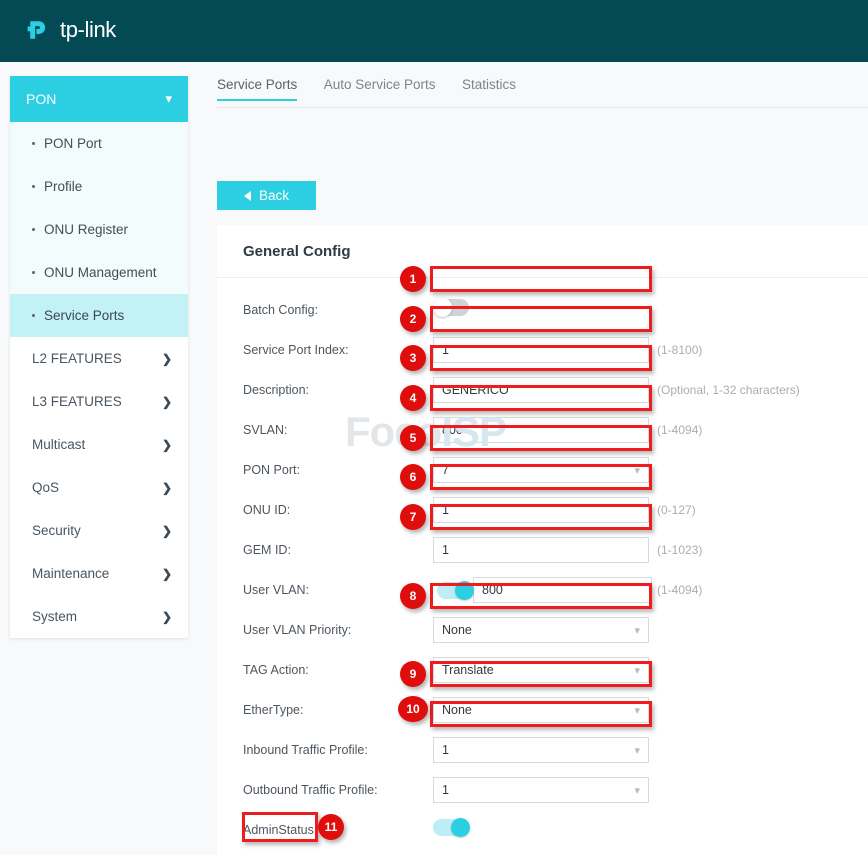 This screenshot has height=855, width=868. Describe the element at coordinates (542, 107) in the screenshot. I see `tab-underline` at that location.